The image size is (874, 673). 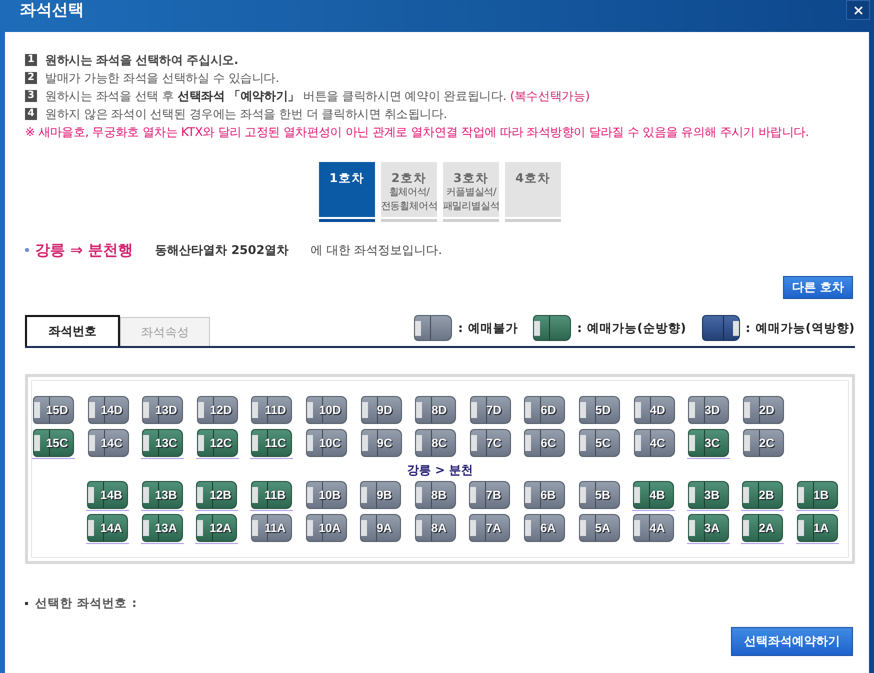 What do you see at coordinates (708, 529) in the screenshot?
I see `seat-button: 3A` at bounding box center [708, 529].